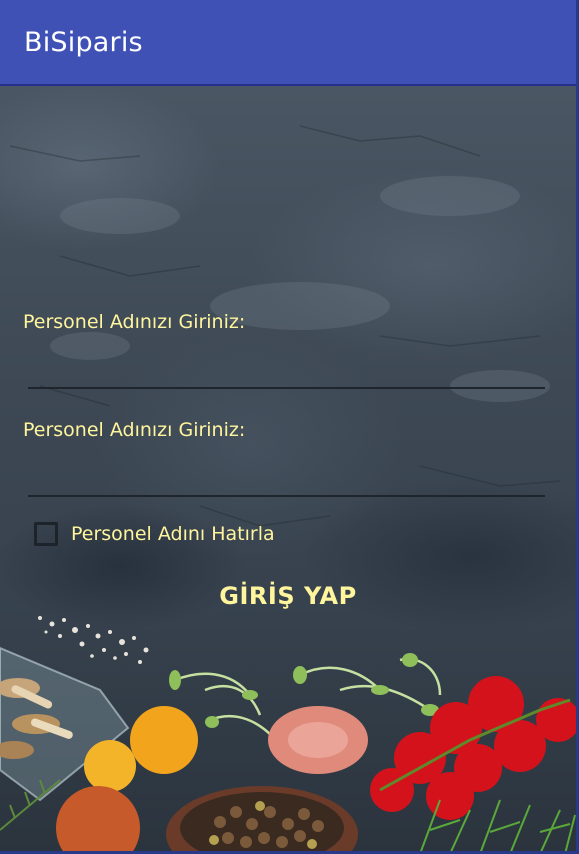 The width and height of the screenshot is (579, 854). What do you see at coordinates (93, 640) in the screenshot?
I see `salt-flakes` at bounding box center [93, 640].